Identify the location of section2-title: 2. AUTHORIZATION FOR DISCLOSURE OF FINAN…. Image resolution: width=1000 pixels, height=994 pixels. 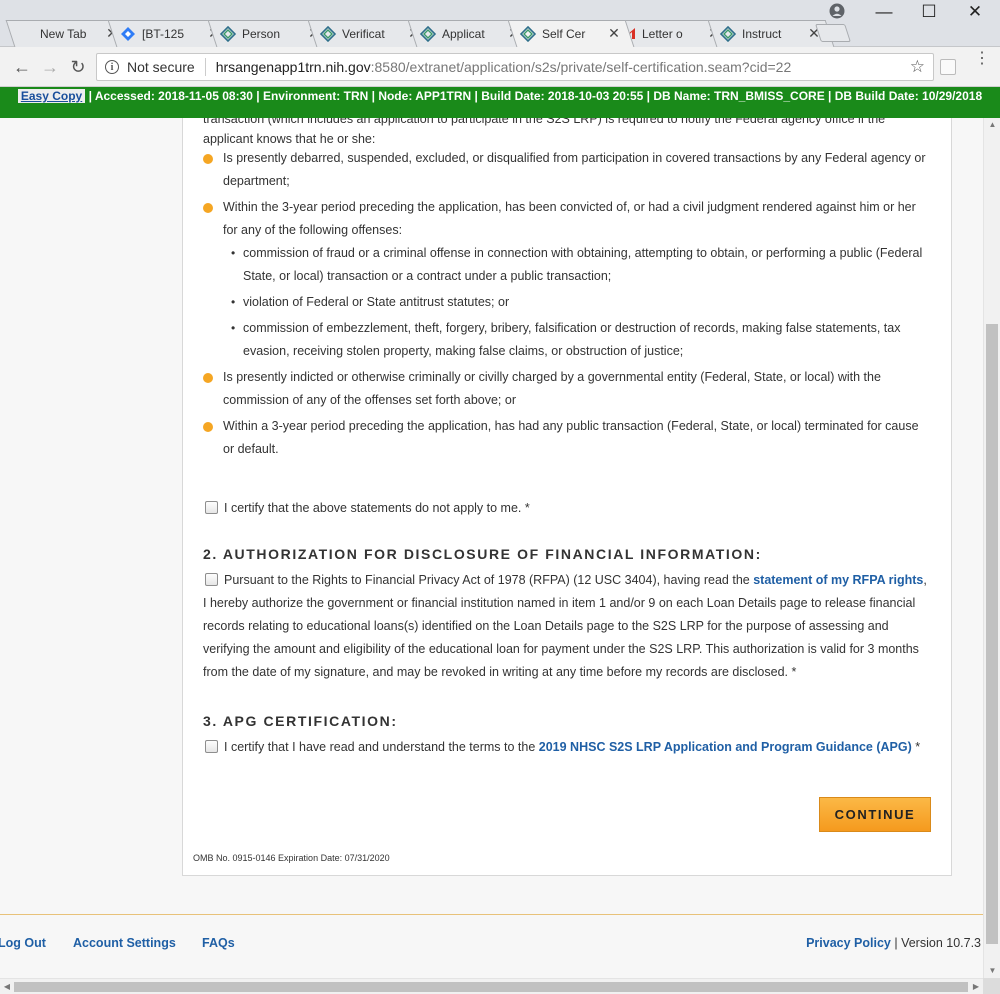
(482, 554).